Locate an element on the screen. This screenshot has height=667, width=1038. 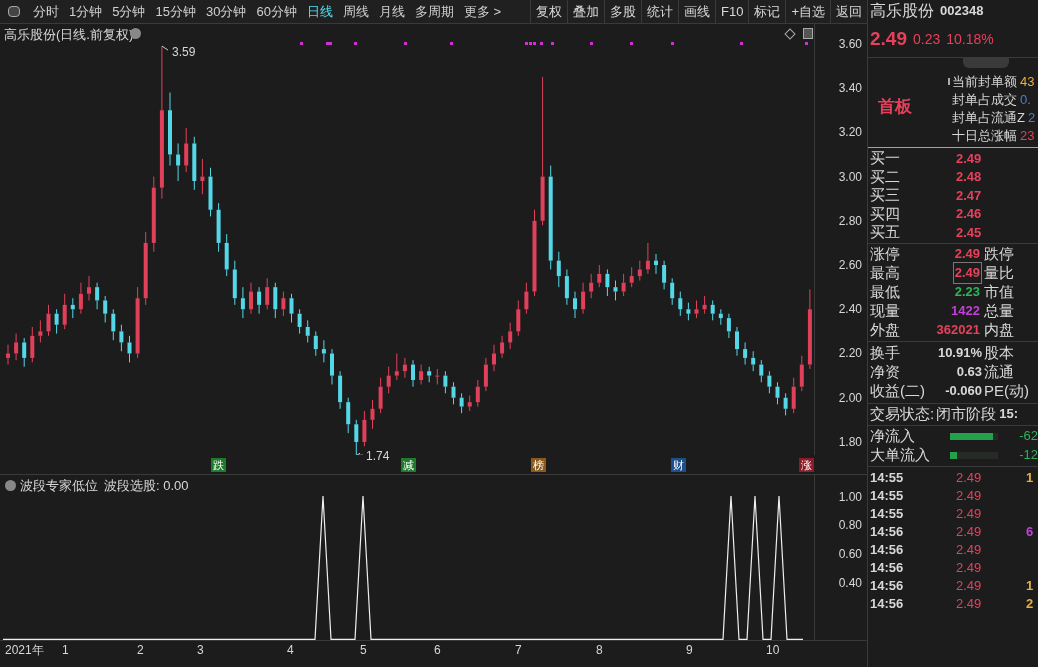
price-tick: 1.80 is located at coordinates (850, 441).